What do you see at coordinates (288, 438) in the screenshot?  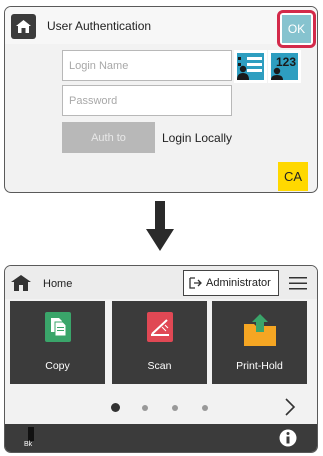 I see `info-icon` at bounding box center [288, 438].